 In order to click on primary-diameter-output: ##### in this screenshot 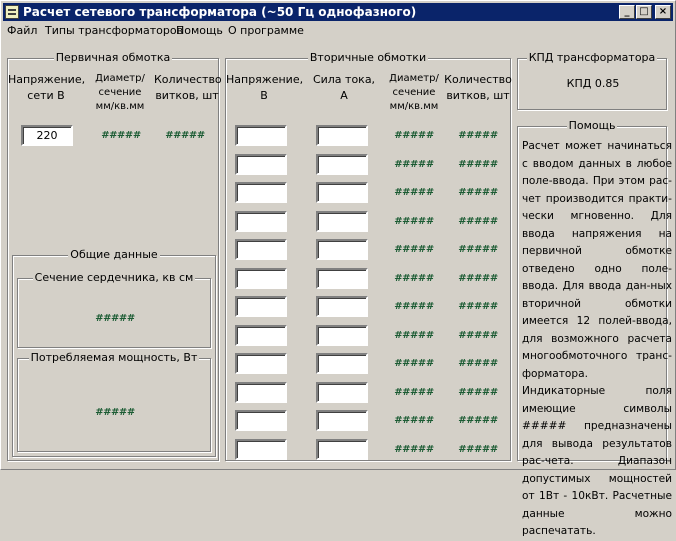, I will do `click(121, 135)`.